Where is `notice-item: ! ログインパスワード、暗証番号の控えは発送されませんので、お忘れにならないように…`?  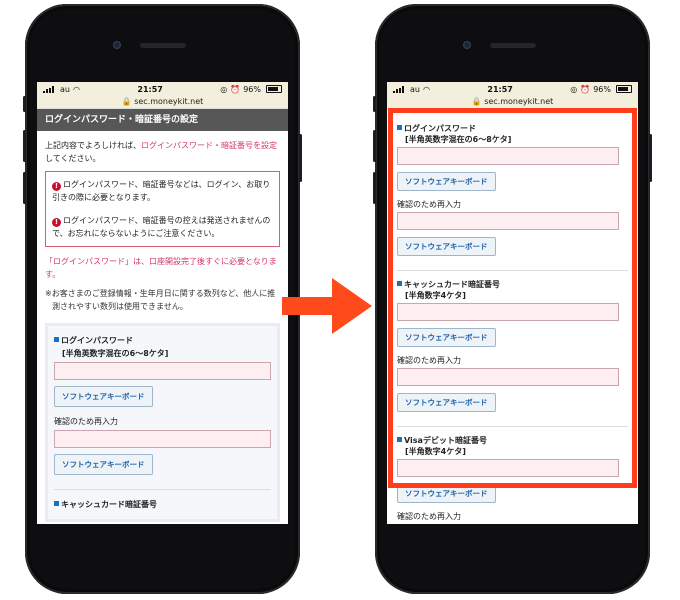
notice-item: ! ログインパスワード、暗証番号の控えは発送されませんので、お忘れにならないように… is located at coordinates (162, 227).